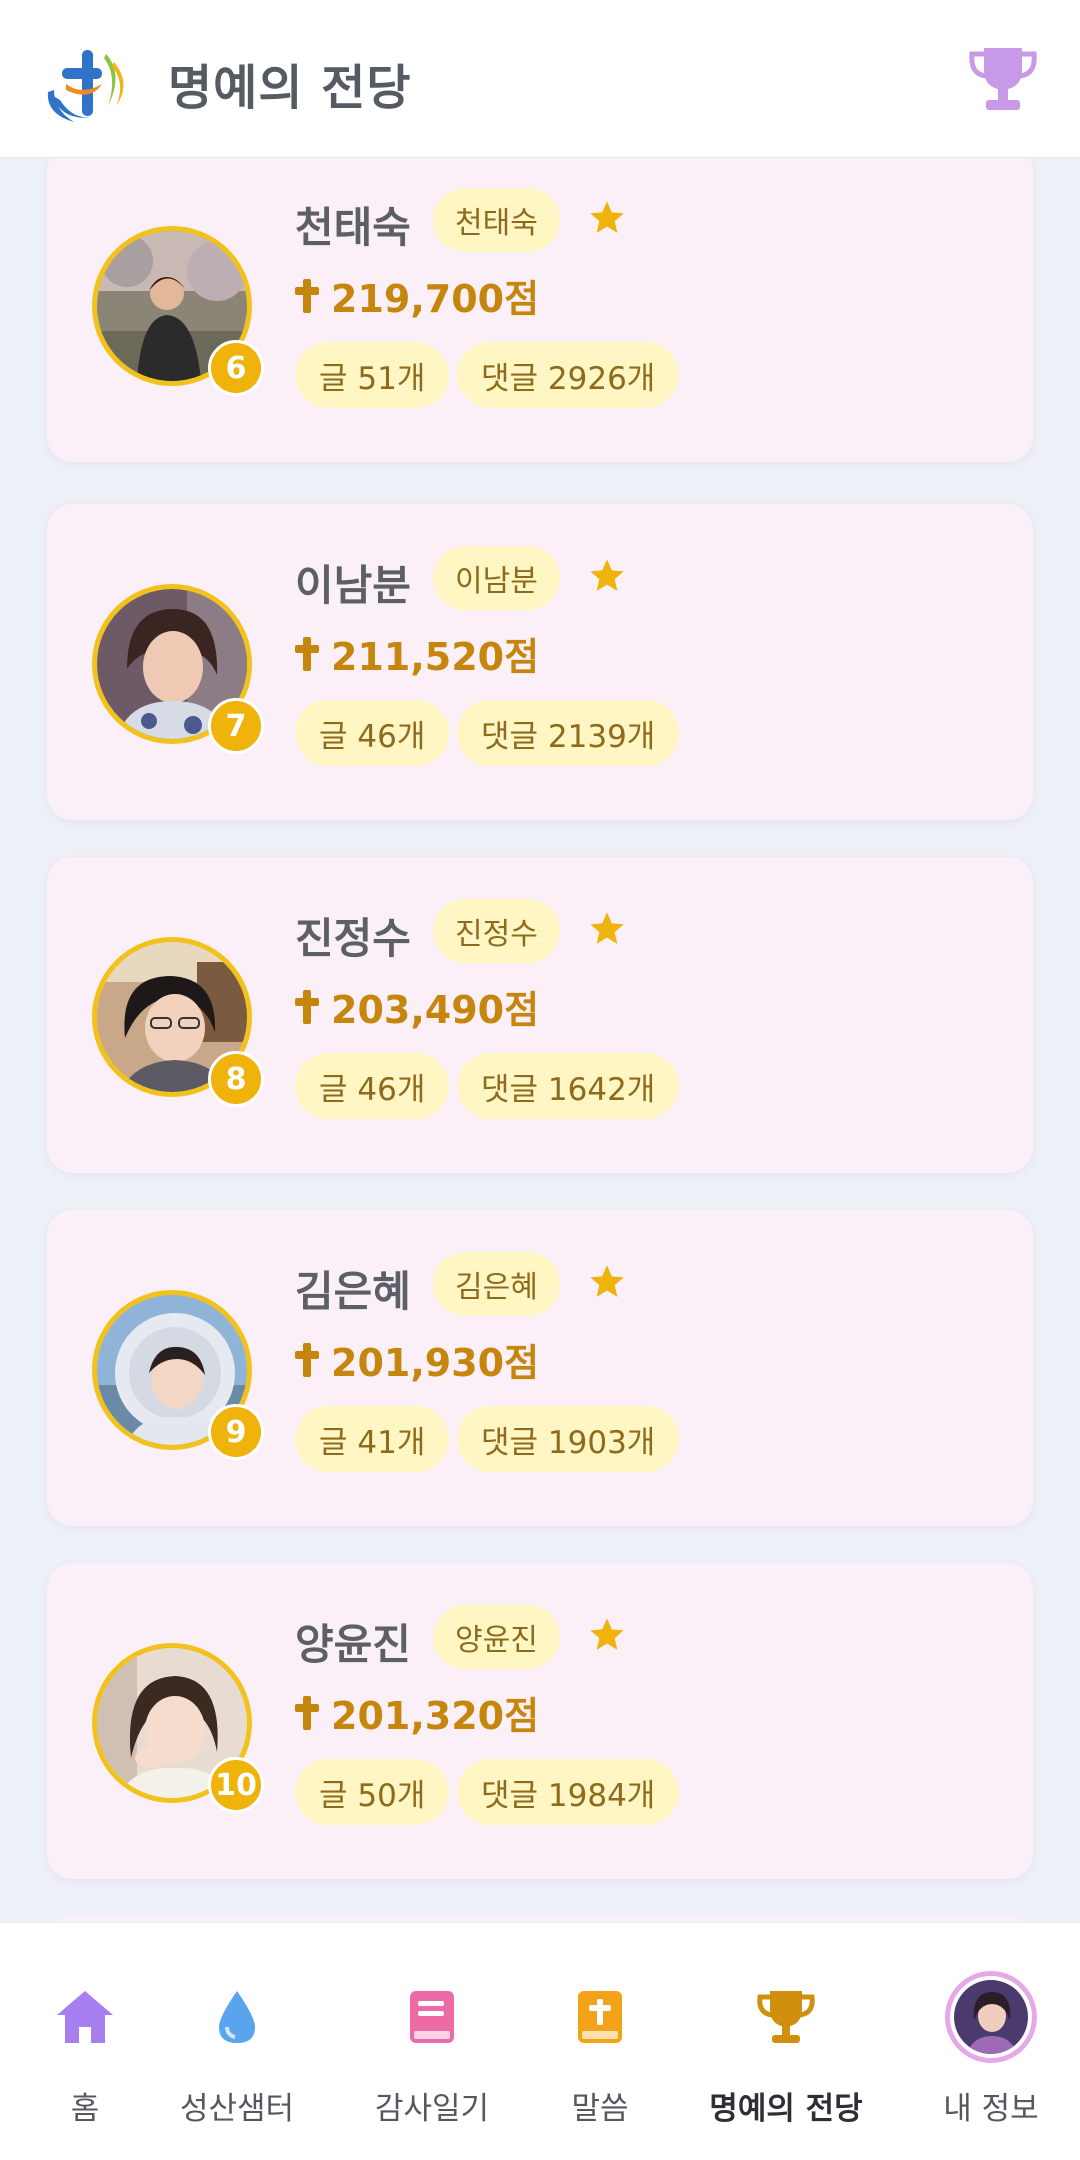  What do you see at coordinates (372, 1439) in the screenshot?
I see `posts-count-badge: 글 41개` at bounding box center [372, 1439].